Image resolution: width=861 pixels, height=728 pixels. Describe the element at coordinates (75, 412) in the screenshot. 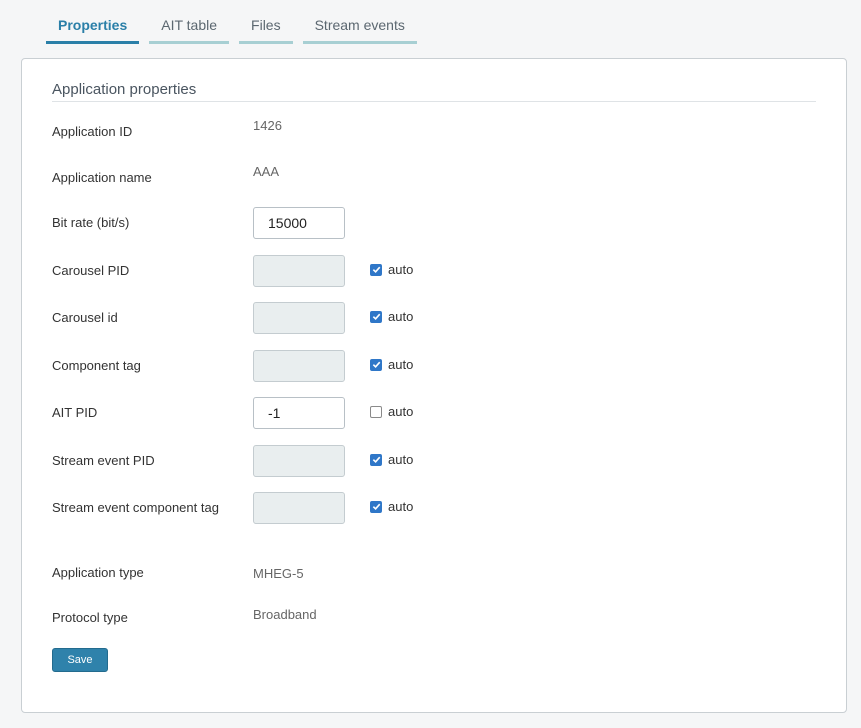

I see `ait-pid-label: AIT PID` at that location.